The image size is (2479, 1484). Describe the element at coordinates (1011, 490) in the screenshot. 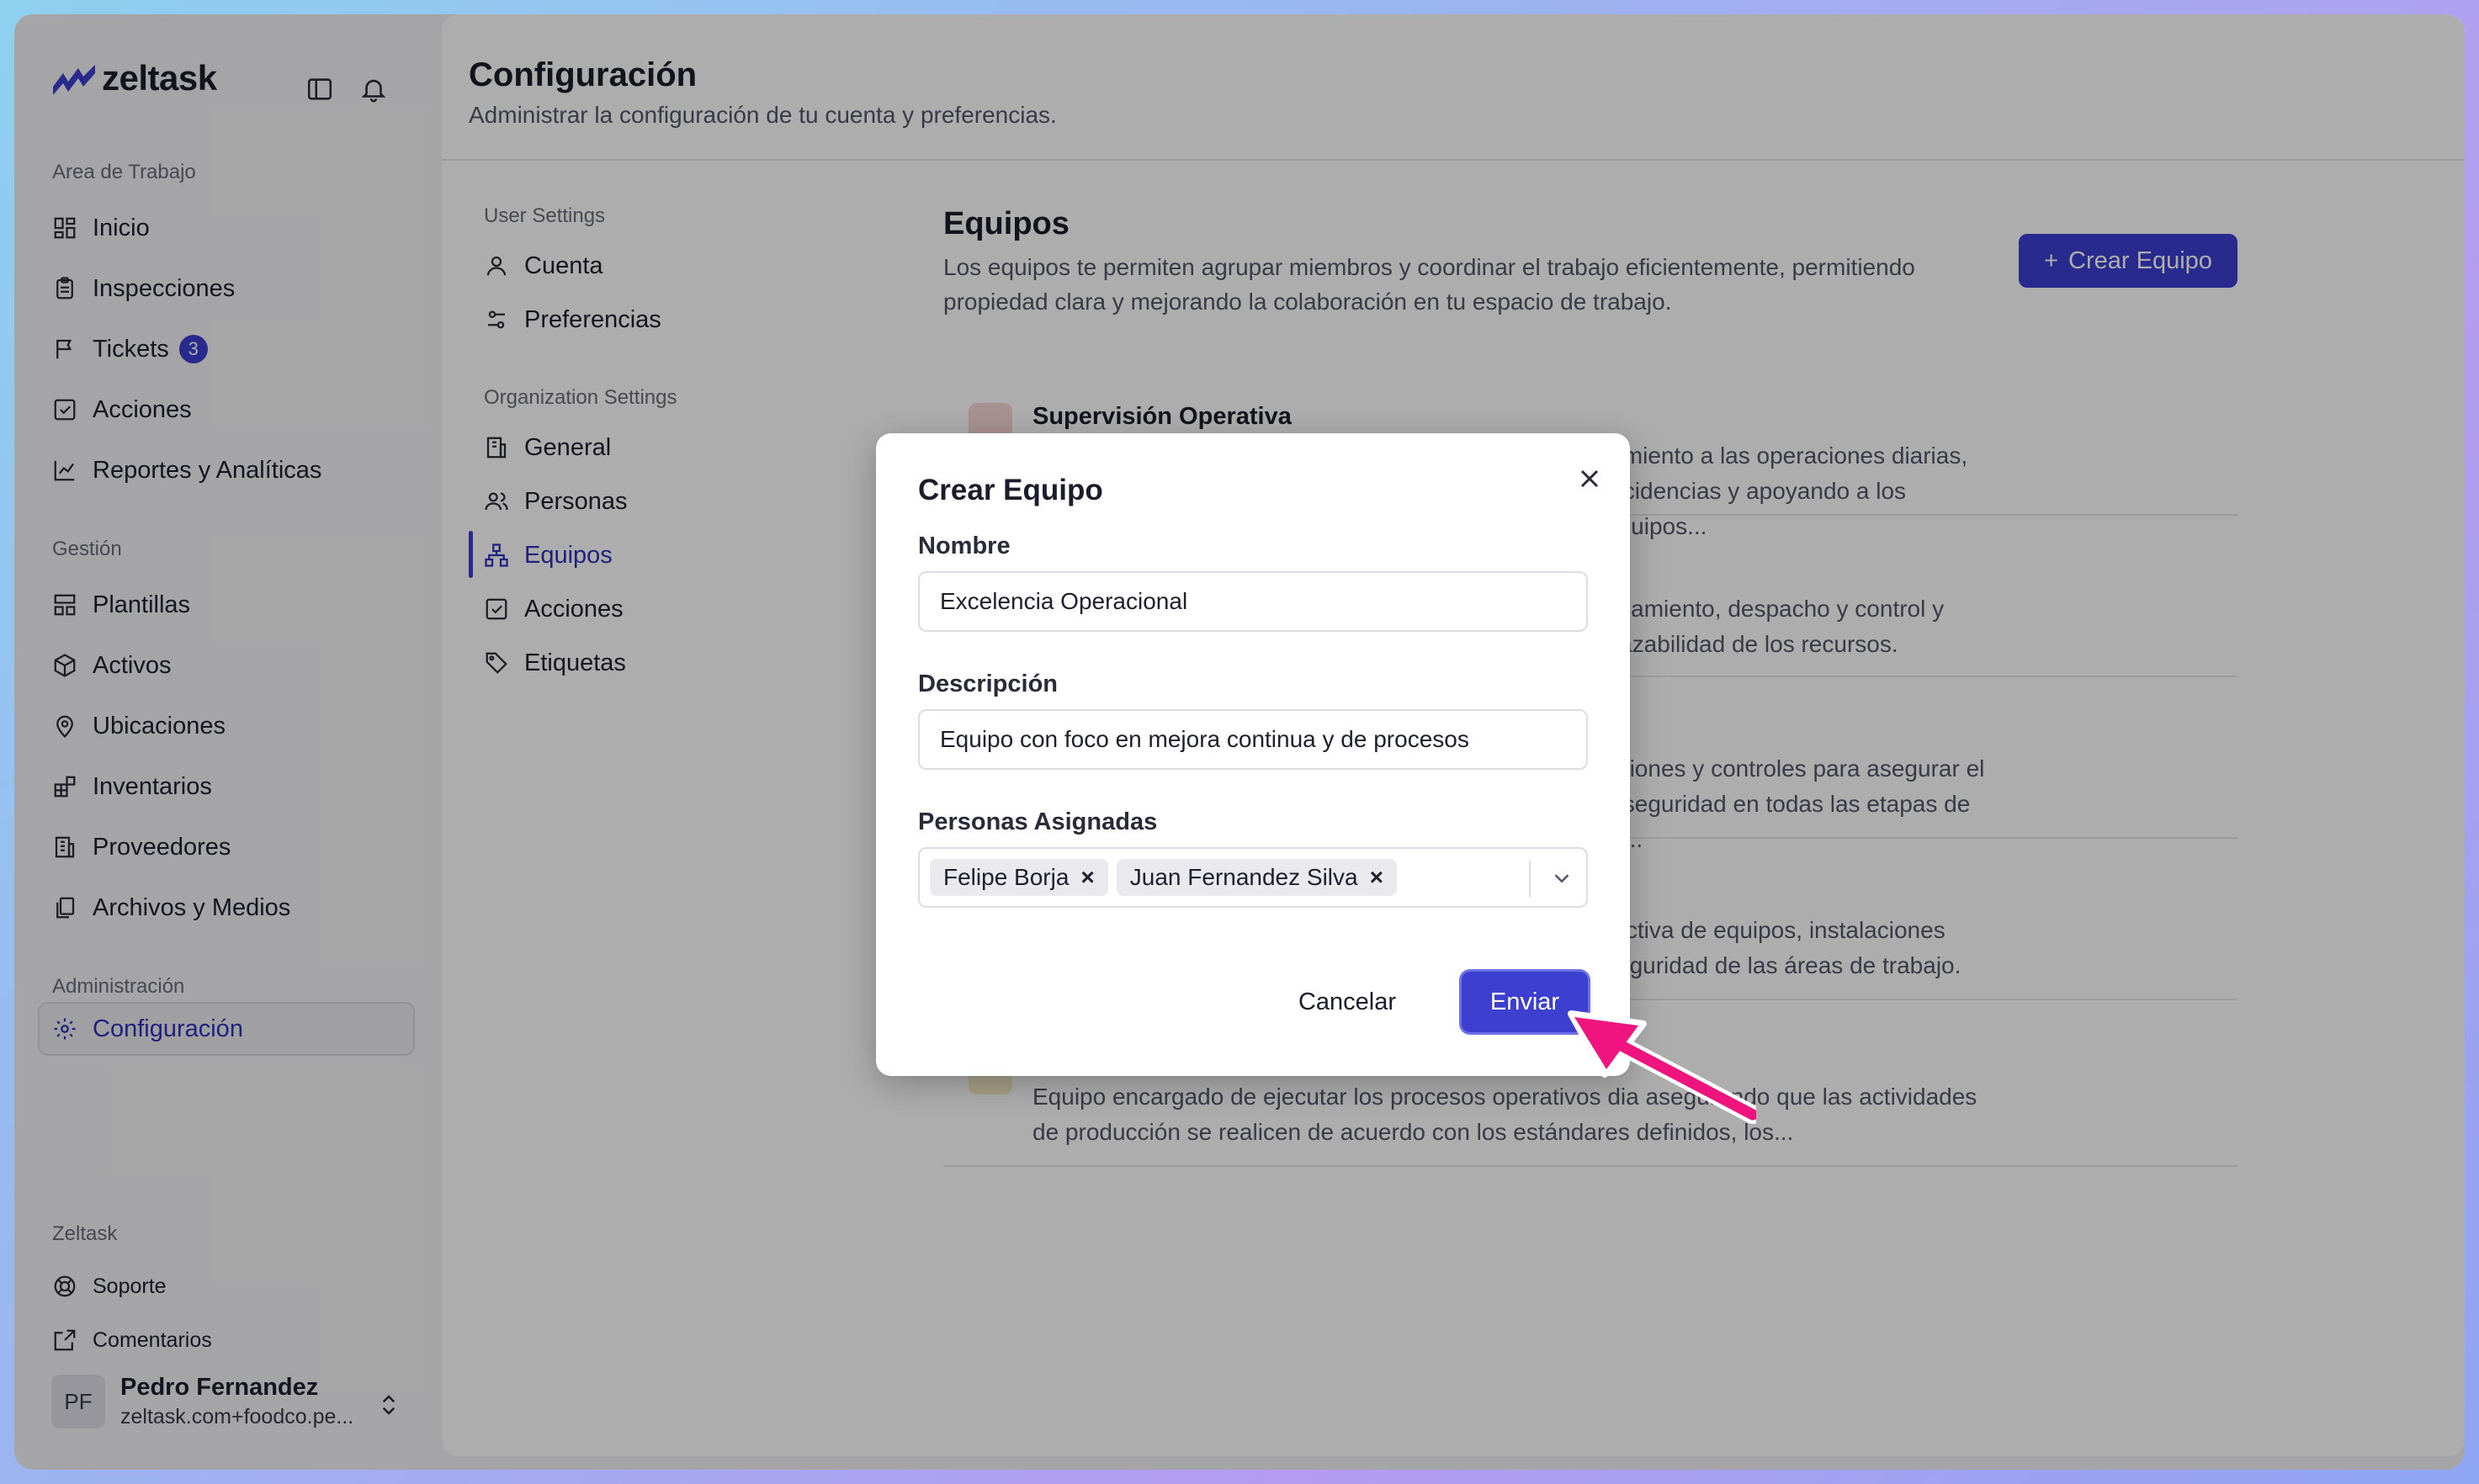

I see `modal-title: Crear Equipo` at that location.